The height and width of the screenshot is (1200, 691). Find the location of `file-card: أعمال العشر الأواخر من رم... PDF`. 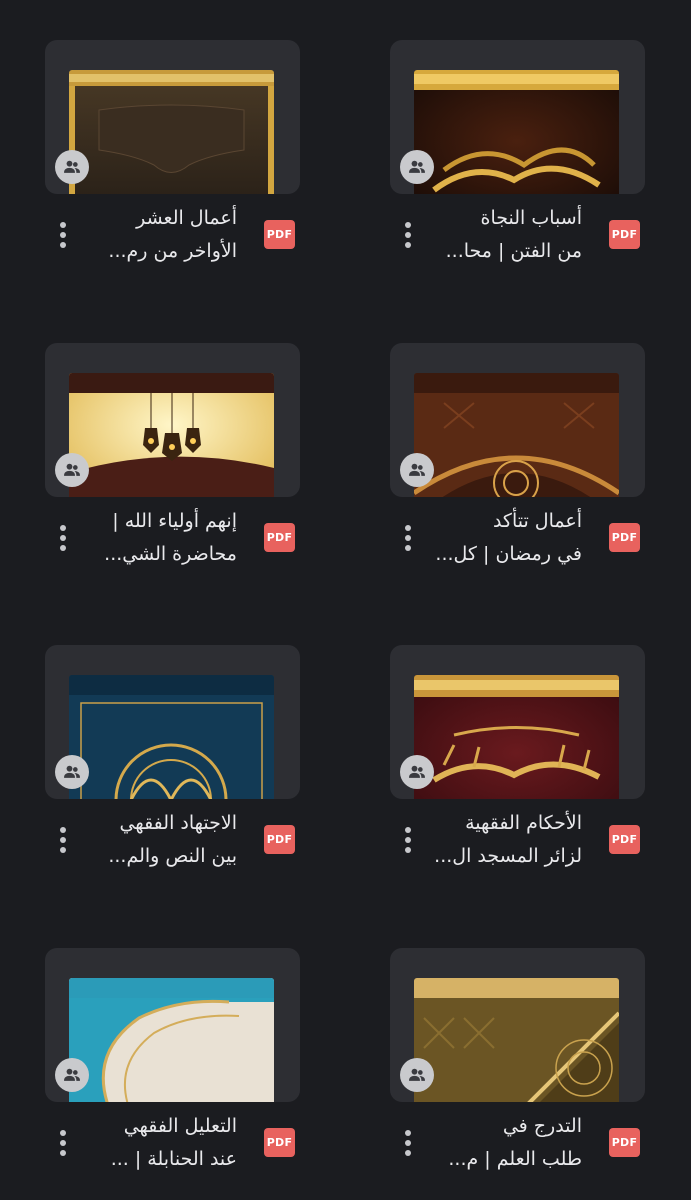

file-card: أعمال العشر الأواخر من رم... PDF is located at coordinates (195, 165).